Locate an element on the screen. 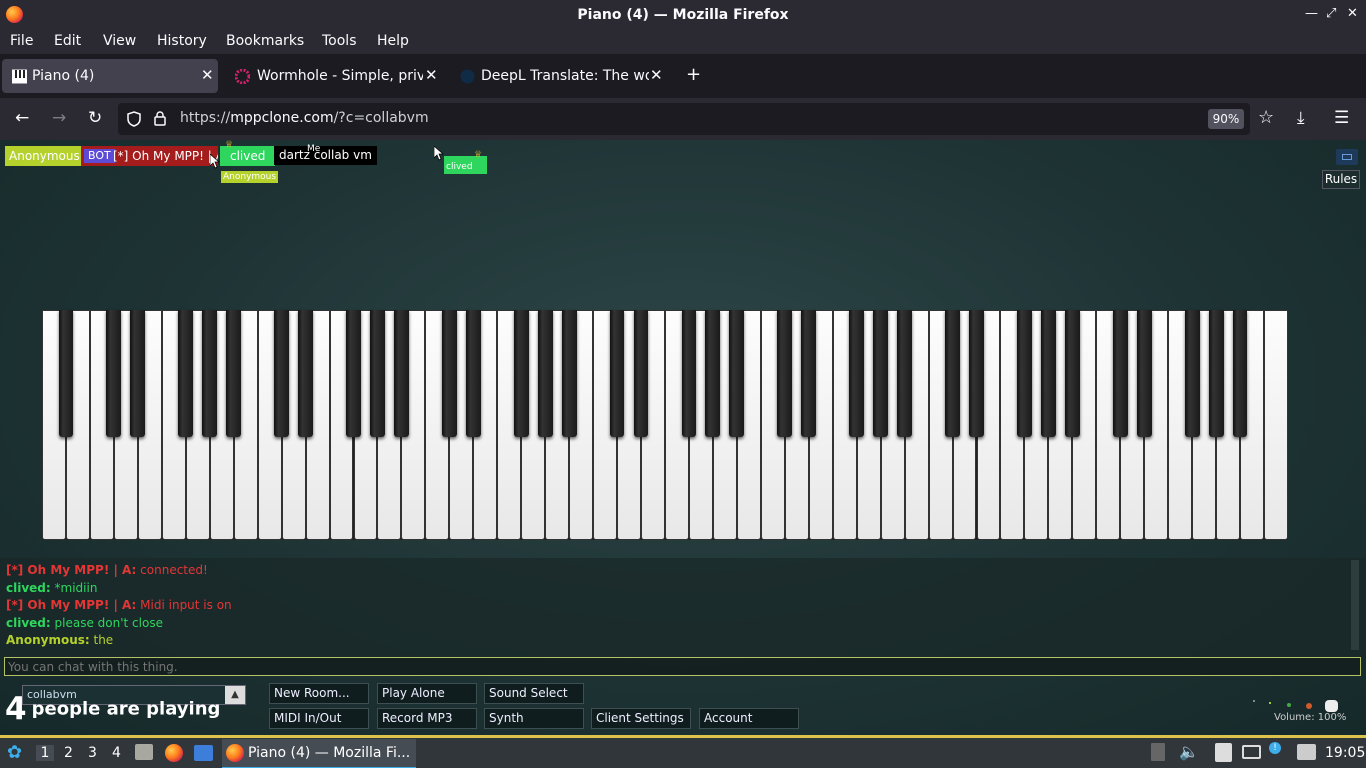 The width and height of the screenshot is (1366, 768). downloads-icon: ⤓ is located at coordinates (1301, 118).